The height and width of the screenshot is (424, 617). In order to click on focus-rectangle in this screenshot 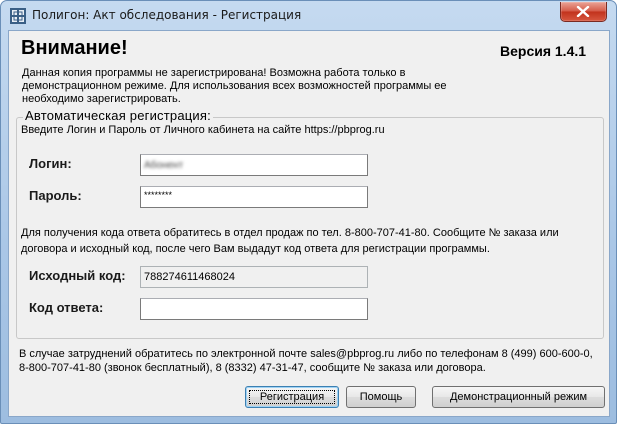, I will do `click(292, 397)`.